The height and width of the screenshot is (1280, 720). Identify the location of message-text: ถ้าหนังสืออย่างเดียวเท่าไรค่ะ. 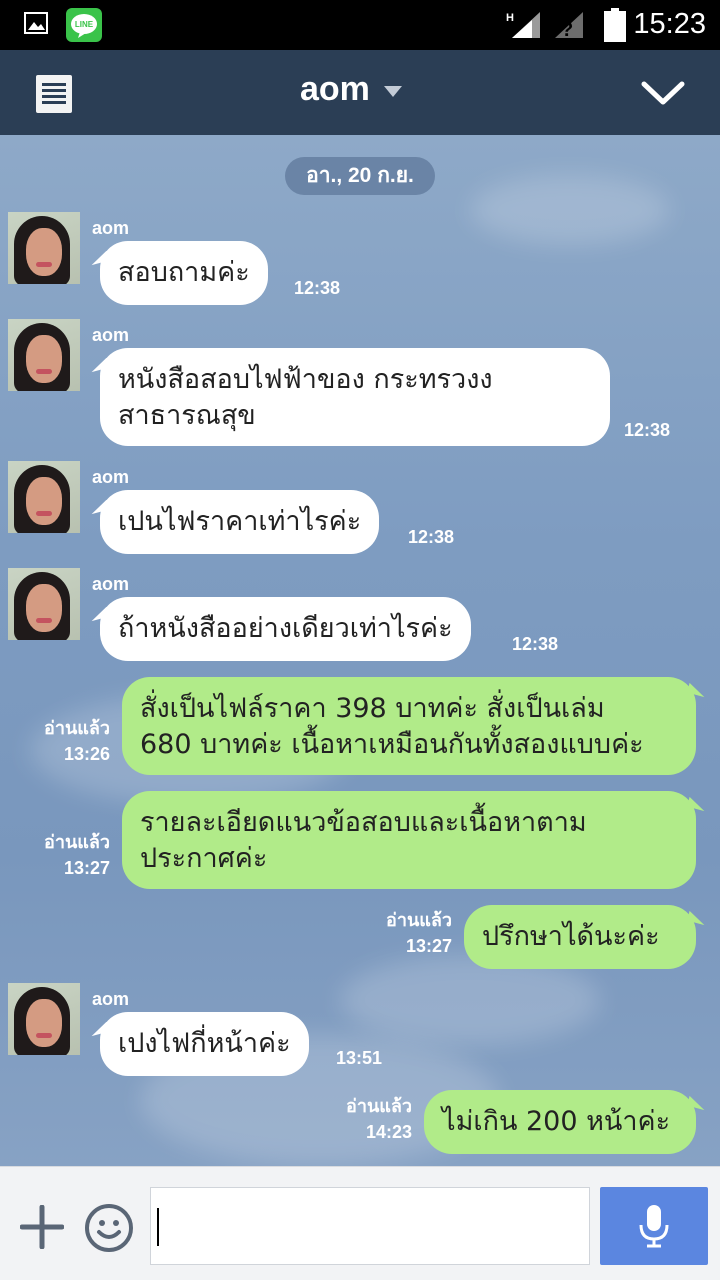
(285, 628).